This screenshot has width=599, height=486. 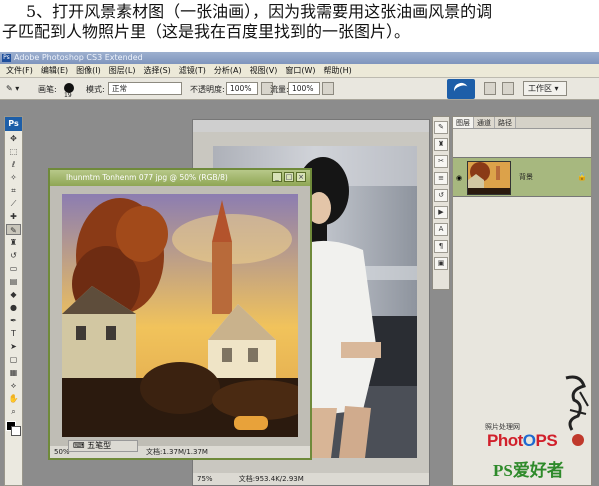 What do you see at coordinates (264, 70) in the screenshot?
I see `menu-view: 视图(V)` at bounding box center [264, 70].